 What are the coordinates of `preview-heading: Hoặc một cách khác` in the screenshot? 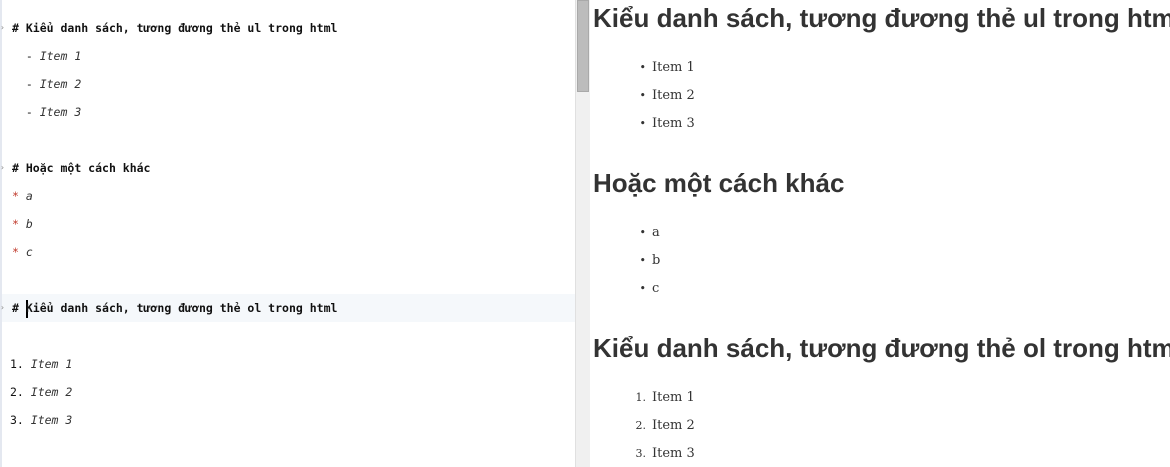 It's located at (719, 183).